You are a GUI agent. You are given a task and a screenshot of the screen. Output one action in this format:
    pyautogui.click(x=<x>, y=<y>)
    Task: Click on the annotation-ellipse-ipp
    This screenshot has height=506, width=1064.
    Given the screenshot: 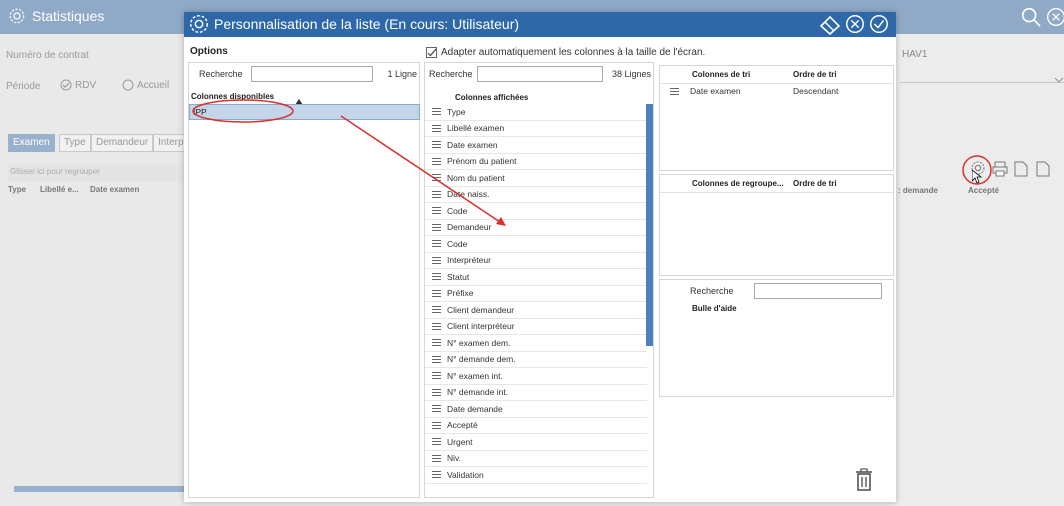 What is the action you would take?
    pyautogui.click(x=243, y=111)
    